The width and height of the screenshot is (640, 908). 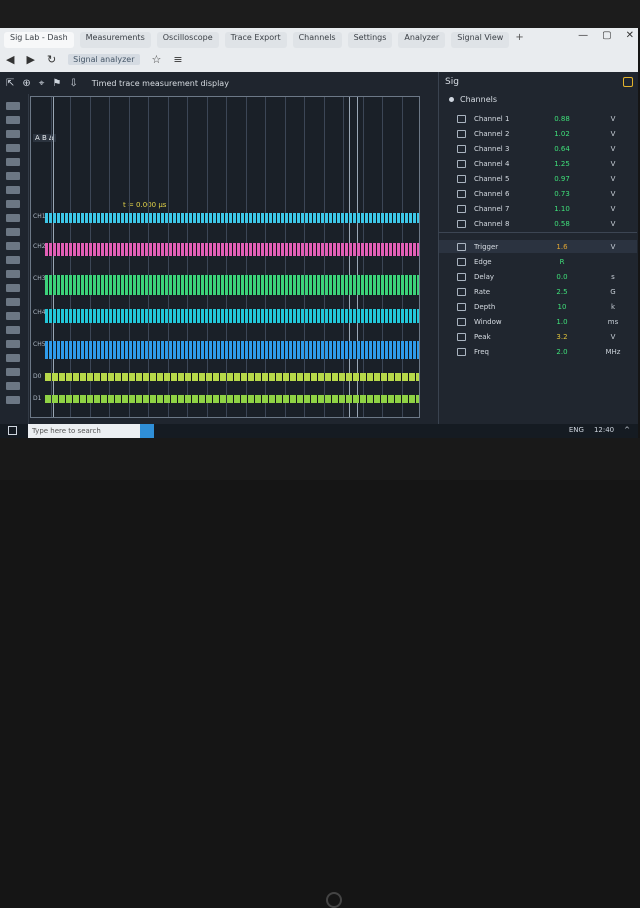 What do you see at coordinates (583, 35) in the screenshot?
I see `minimize-button: —` at bounding box center [583, 35].